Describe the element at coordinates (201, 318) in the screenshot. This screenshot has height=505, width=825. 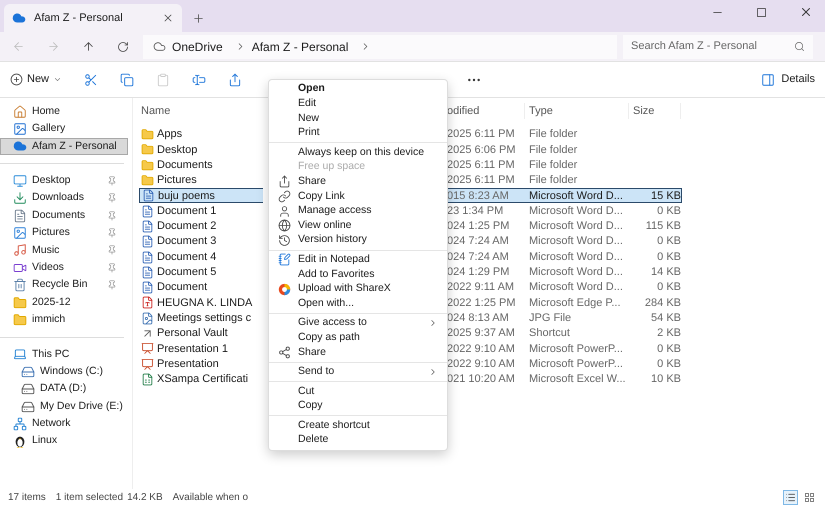
I see `file-row: Meetings settings c` at that location.